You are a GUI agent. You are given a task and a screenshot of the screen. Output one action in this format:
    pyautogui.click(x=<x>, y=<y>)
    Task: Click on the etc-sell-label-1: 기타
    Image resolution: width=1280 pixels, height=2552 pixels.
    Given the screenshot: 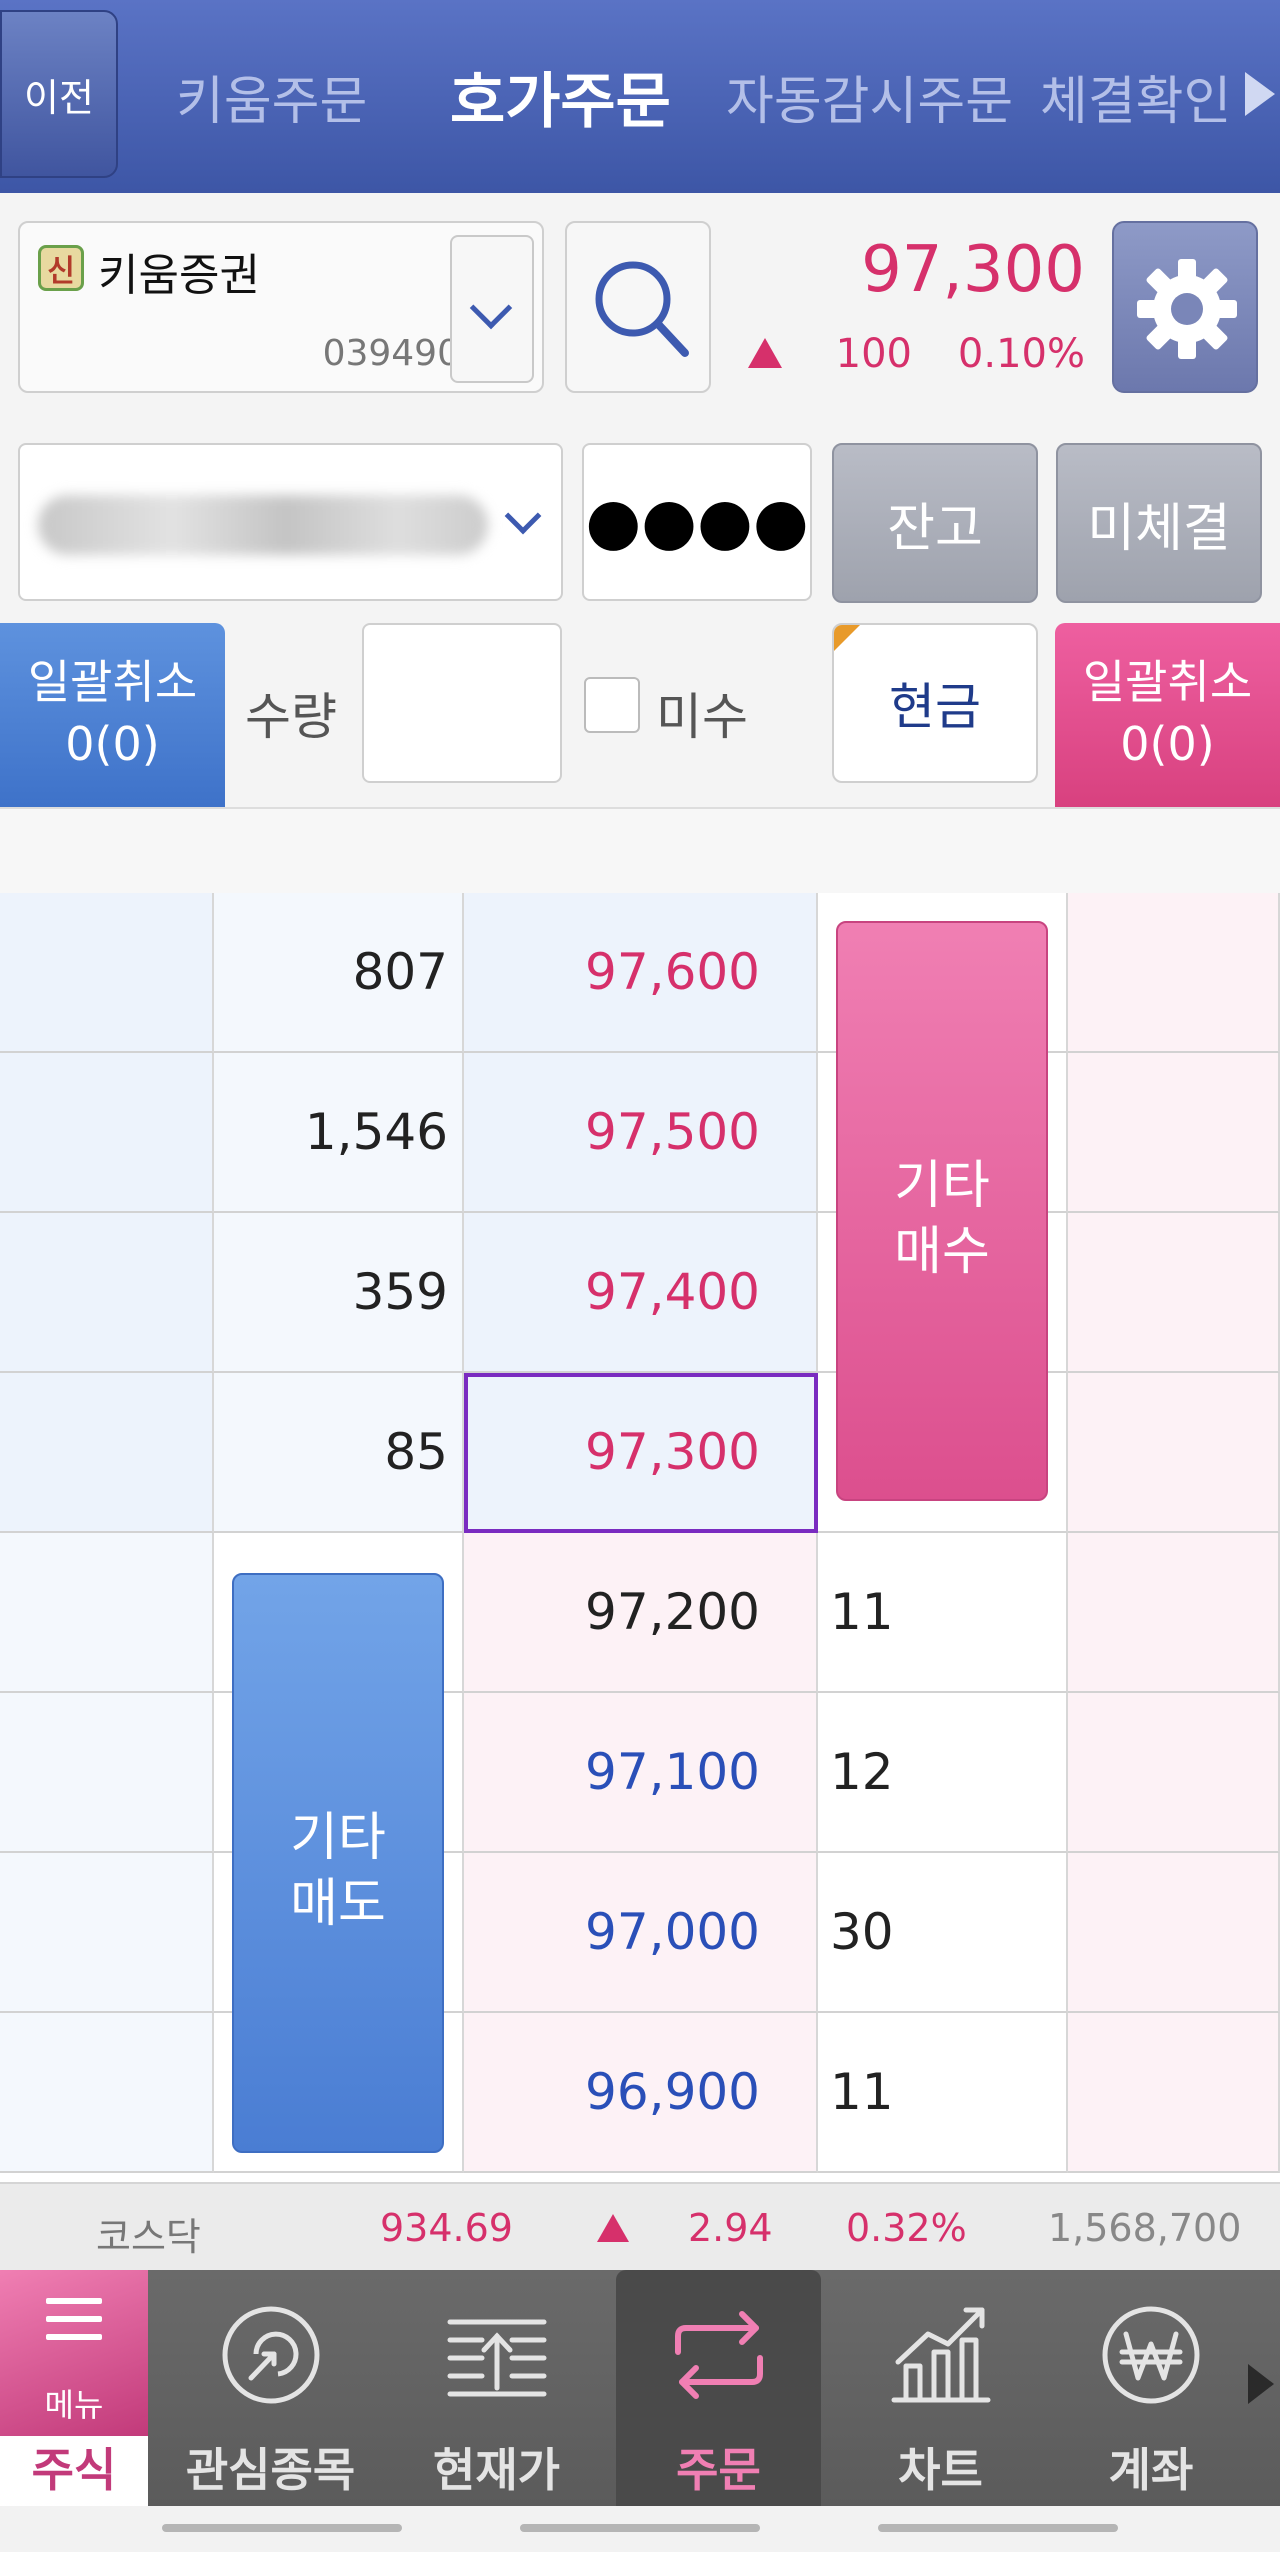 What is the action you would take?
    pyautogui.click(x=338, y=1838)
    